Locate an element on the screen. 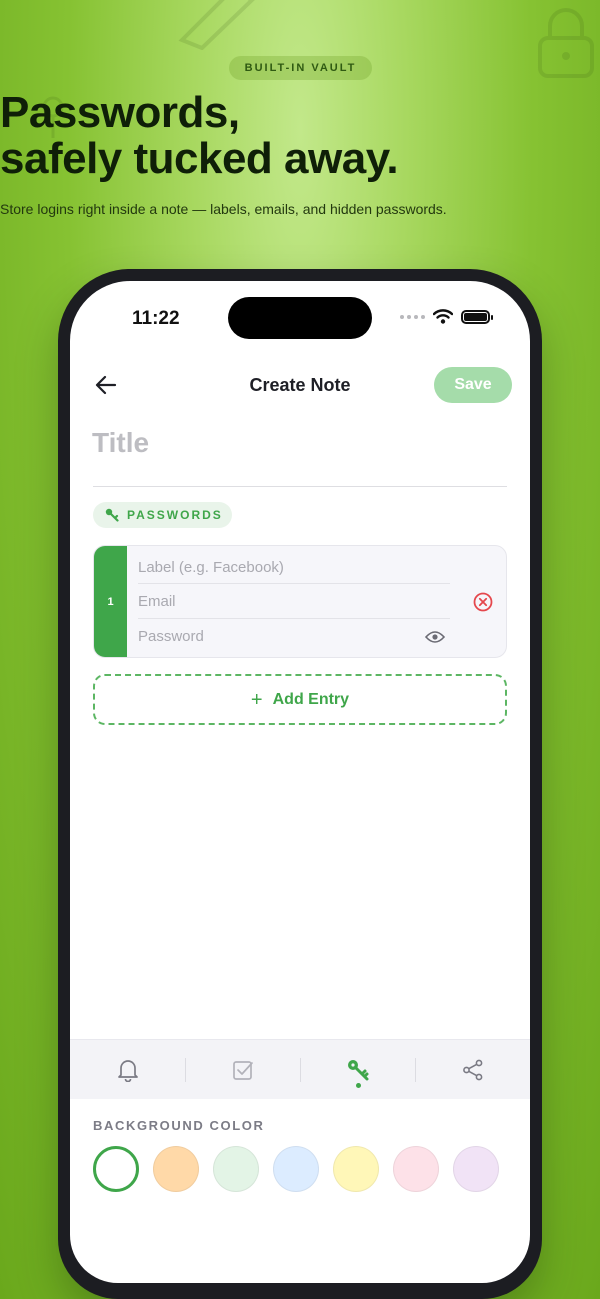 This screenshot has height=1299, width=600. lock-decoration-icon is located at coordinates (566, 43).